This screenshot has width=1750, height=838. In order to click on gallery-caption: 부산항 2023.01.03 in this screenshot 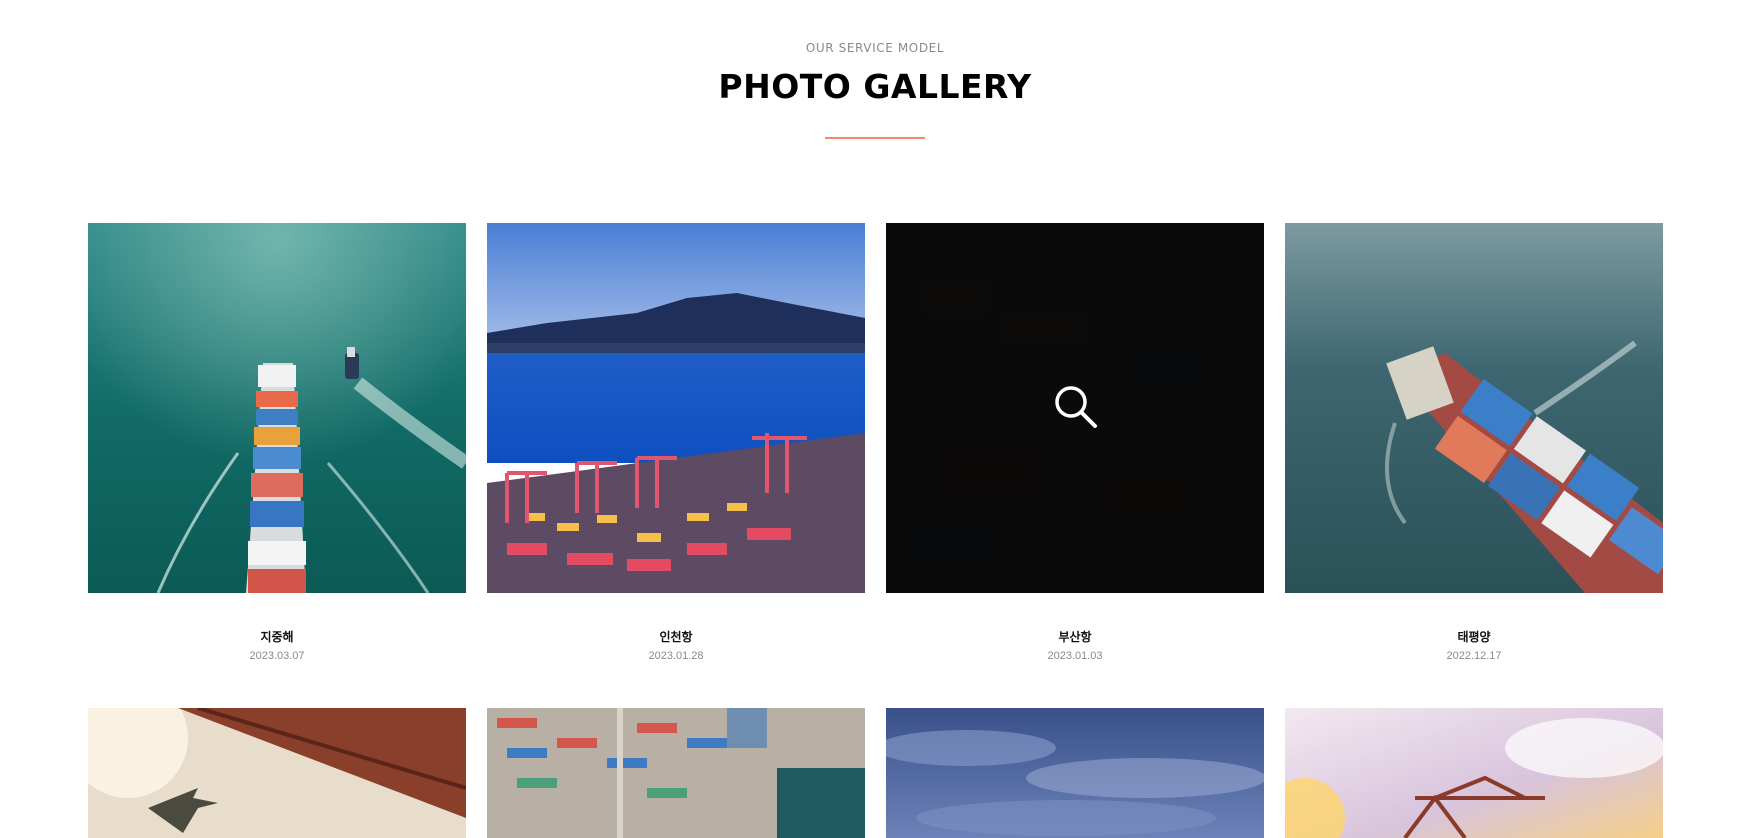, I will do `click(1075, 645)`.